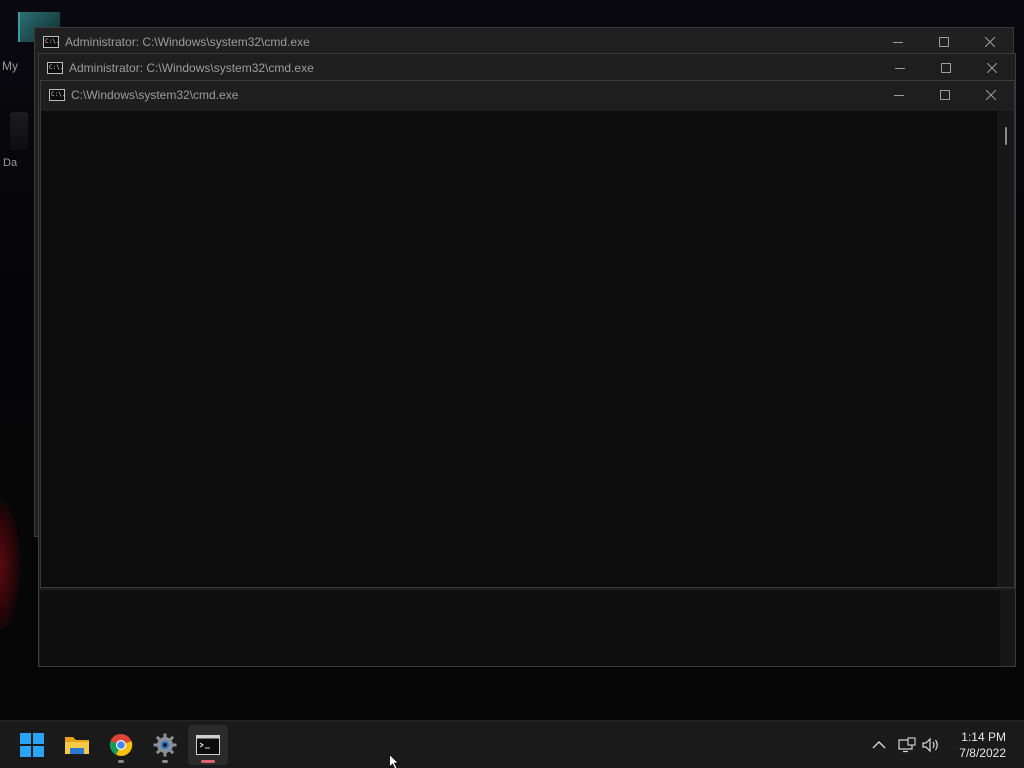  What do you see at coordinates (10, 66) in the screenshot?
I see `desktop-label-my: My` at bounding box center [10, 66].